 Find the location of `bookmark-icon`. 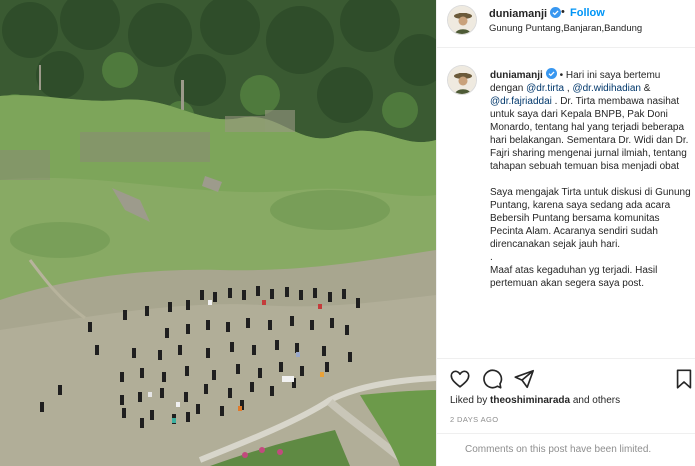

bookmark-icon is located at coordinates (684, 379).